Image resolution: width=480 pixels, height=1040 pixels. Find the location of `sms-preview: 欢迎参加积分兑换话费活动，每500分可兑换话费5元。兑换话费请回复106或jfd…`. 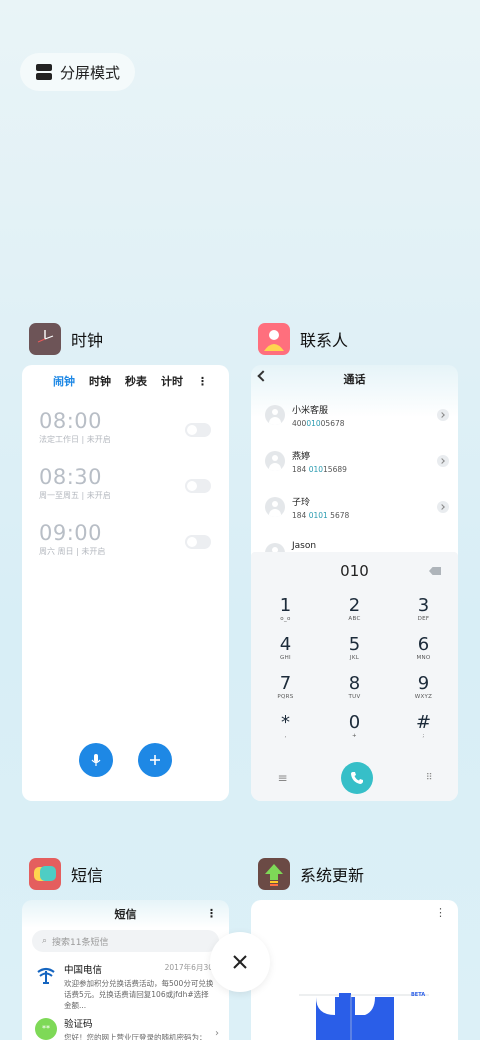

sms-preview: 欢迎参加积分兑换话费活动，每500分可兑换话费5元。兑换话费请回复106或jfd… is located at coordinates (139, 994).